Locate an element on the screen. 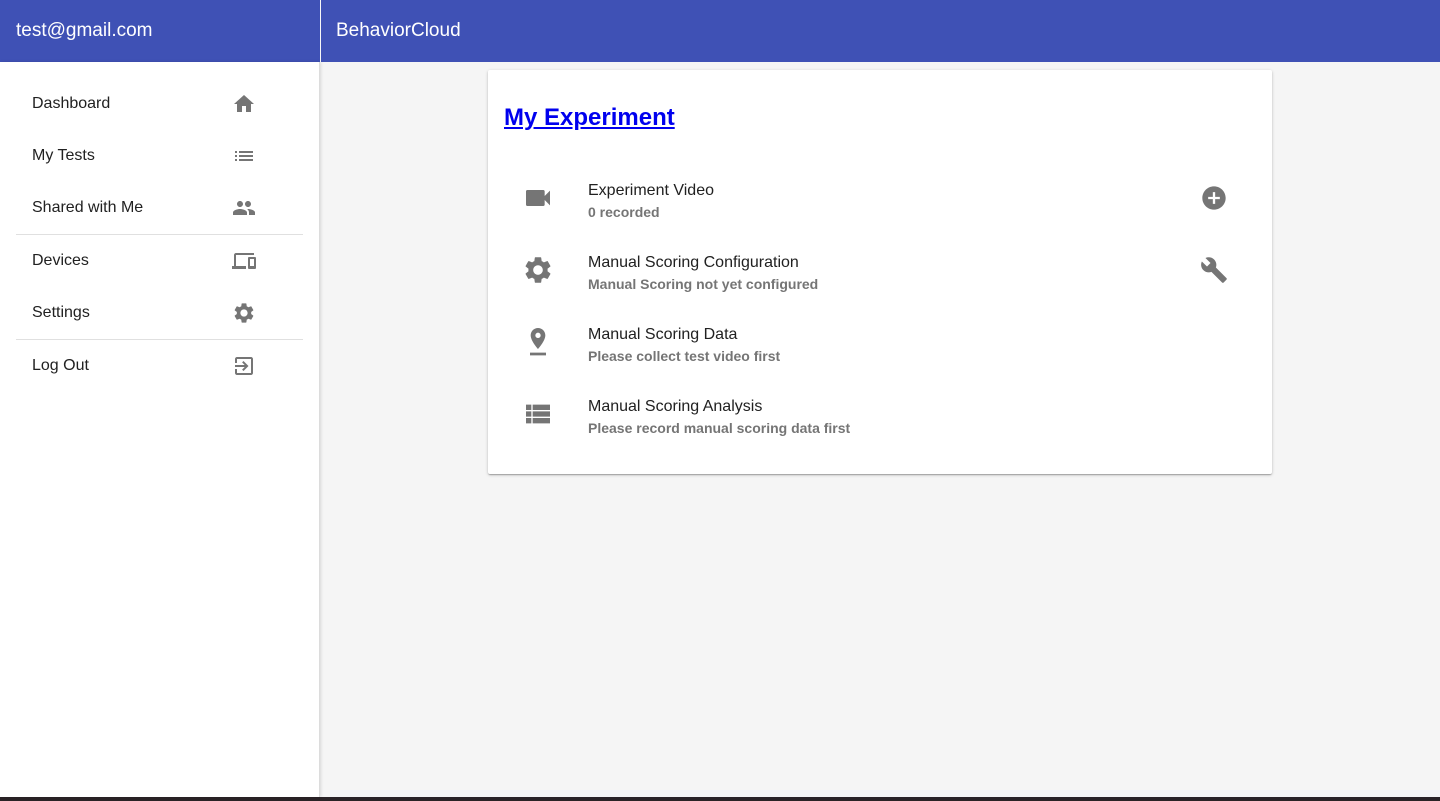 The height and width of the screenshot is (801, 1440). home-icon is located at coordinates (244, 104).